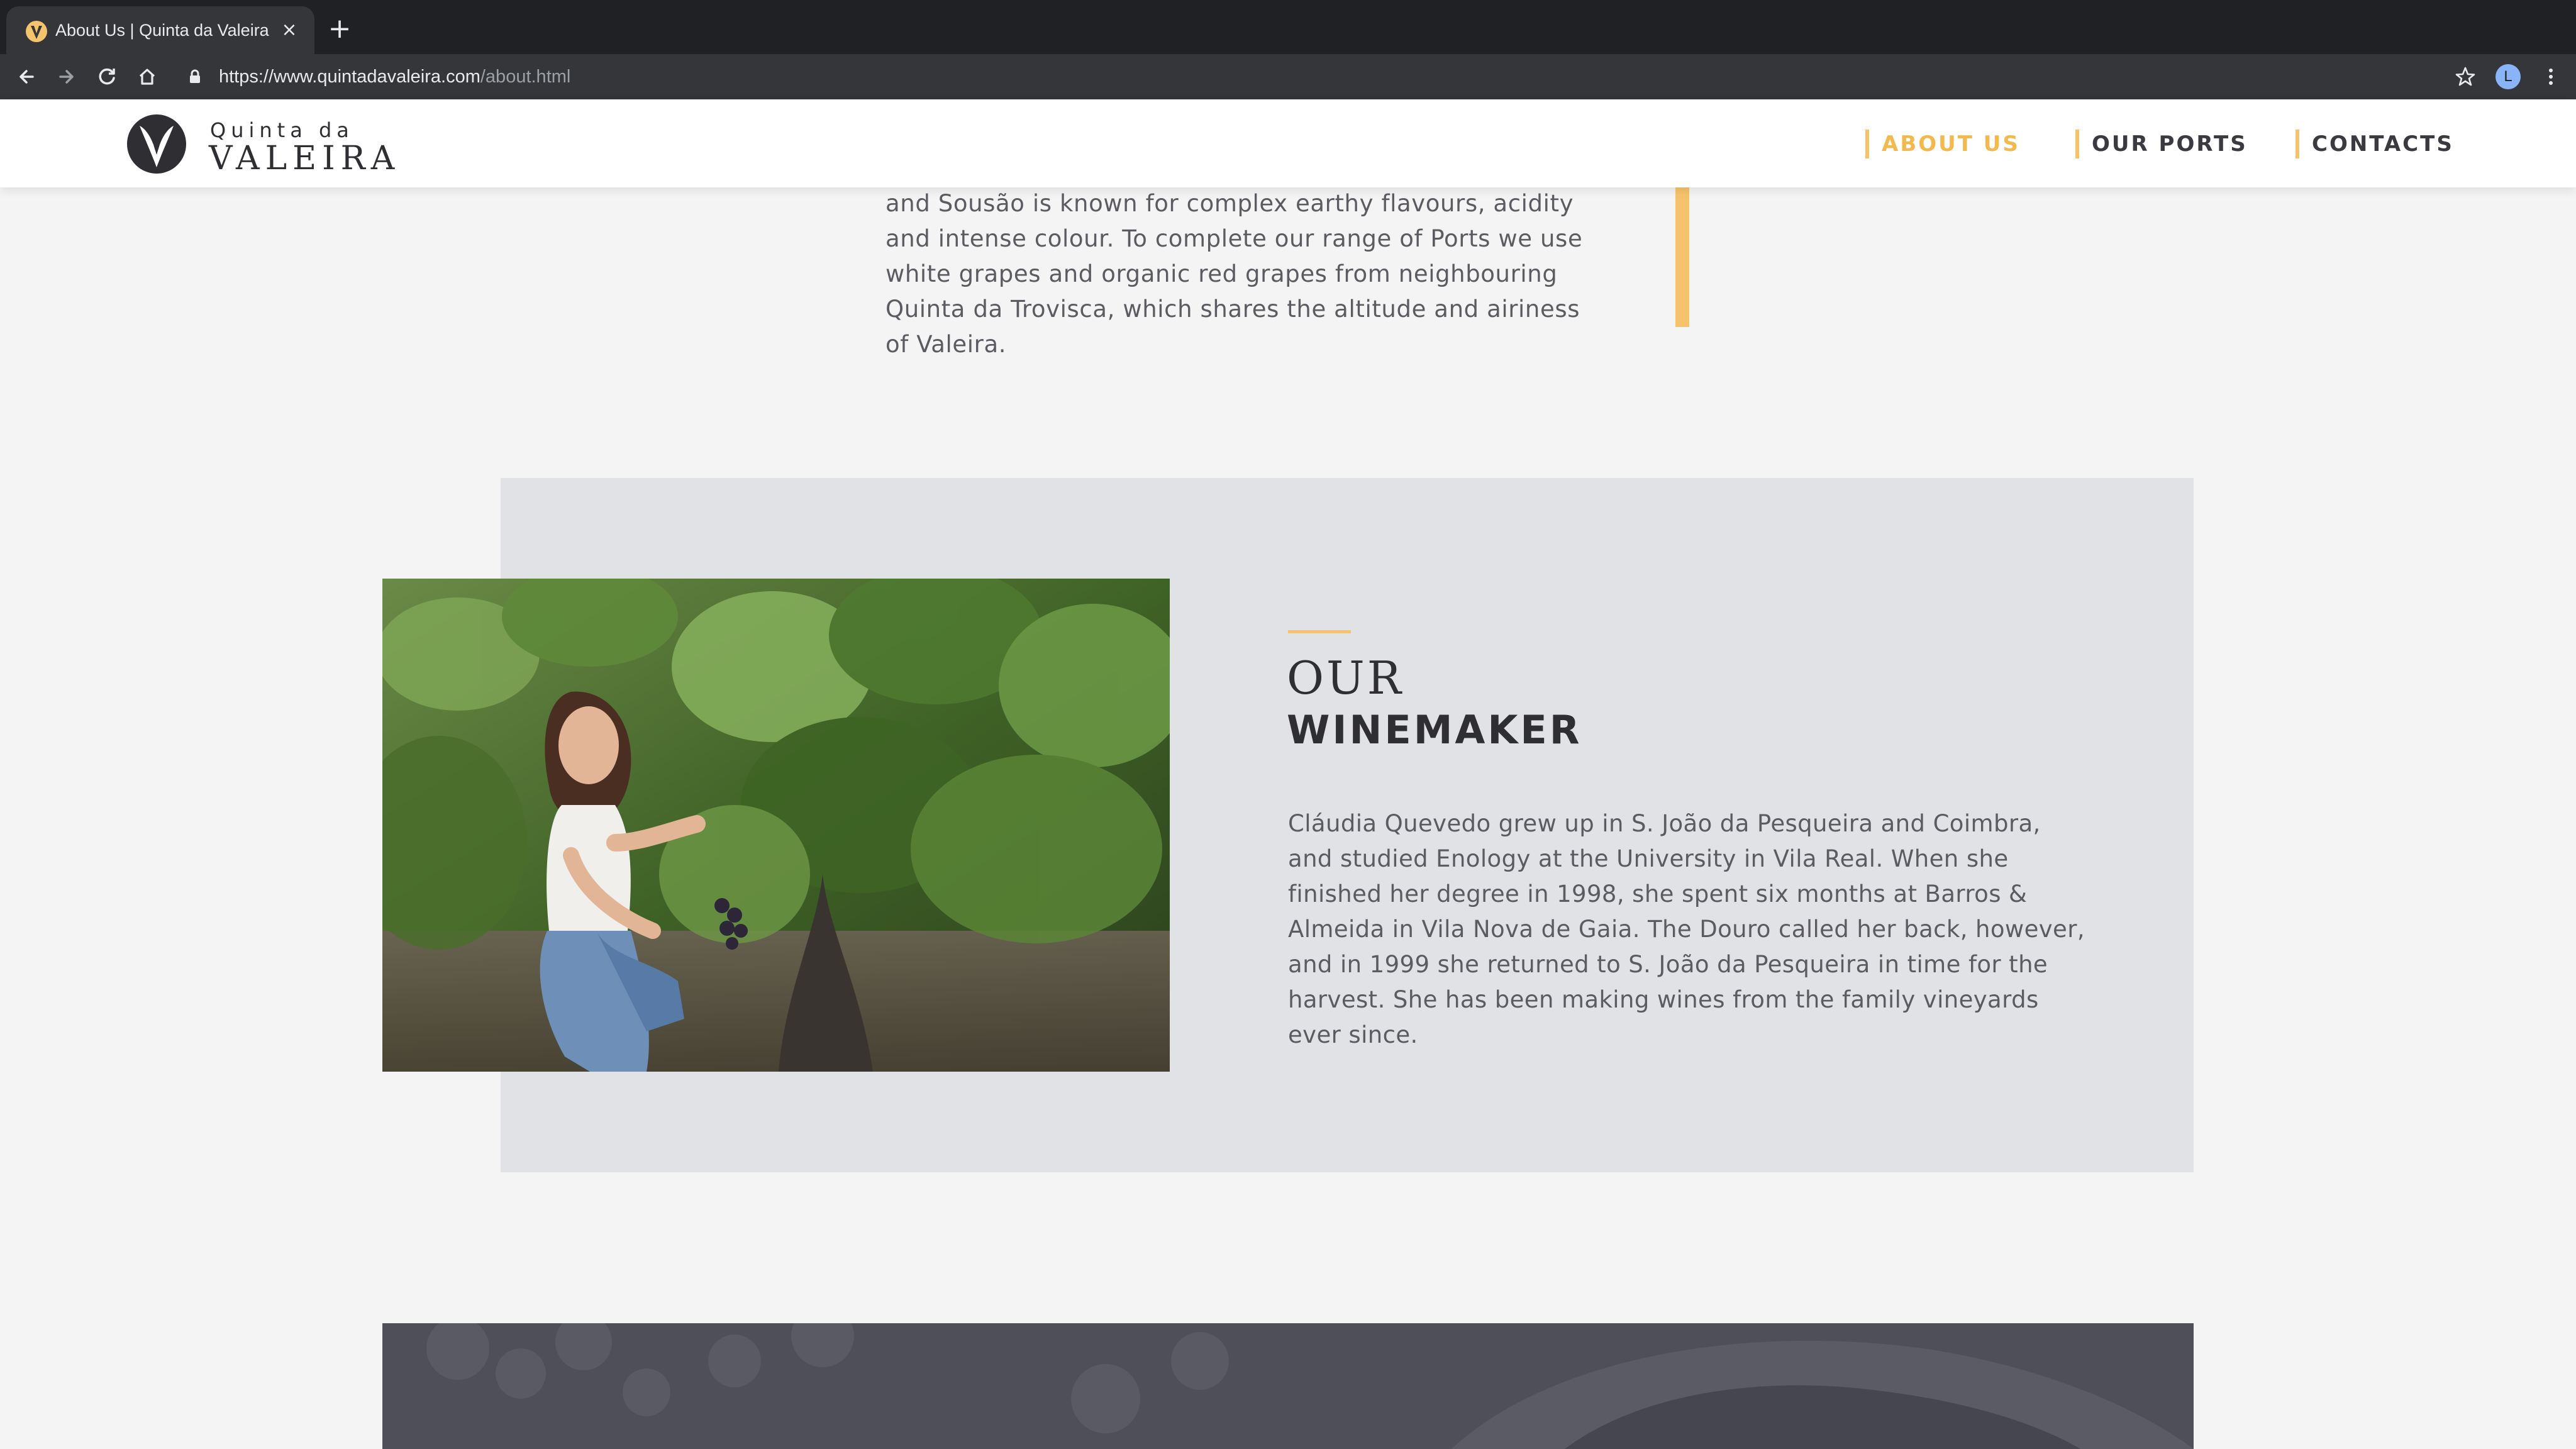 Image resolution: width=2576 pixels, height=1449 pixels. I want to click on tab-title: About Us | Quinta da Valeira, so click(162, 30).